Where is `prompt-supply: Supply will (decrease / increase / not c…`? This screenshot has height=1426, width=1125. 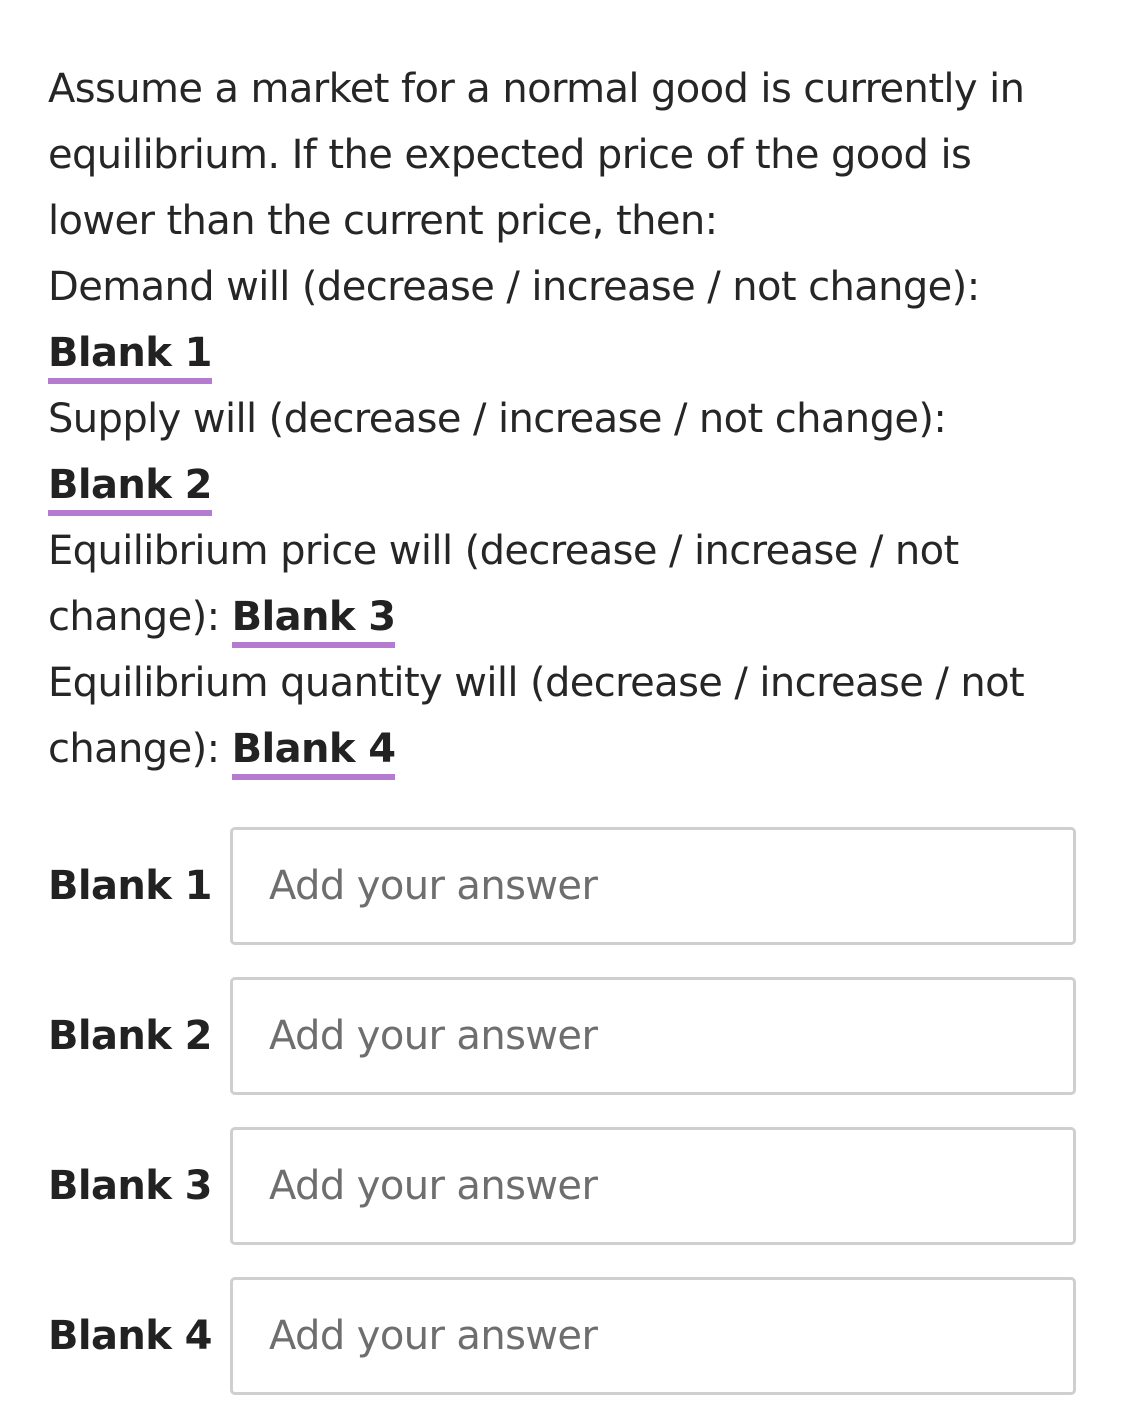 prompt-supply: Supply will (decrease / increase / not c… is located at coordinates (497, 419).